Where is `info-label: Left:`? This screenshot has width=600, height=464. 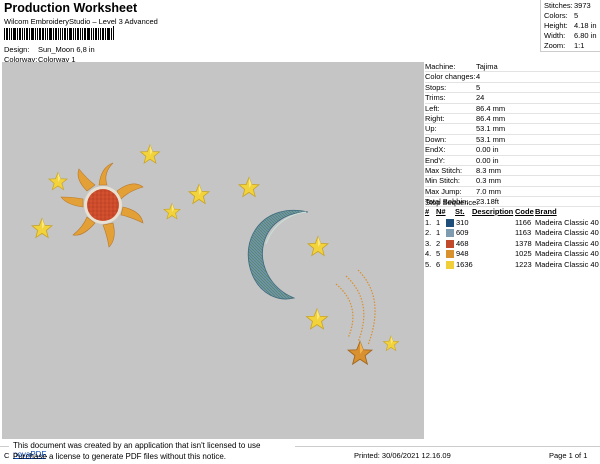 info-label: Left: is located at coordinates (432, 108).